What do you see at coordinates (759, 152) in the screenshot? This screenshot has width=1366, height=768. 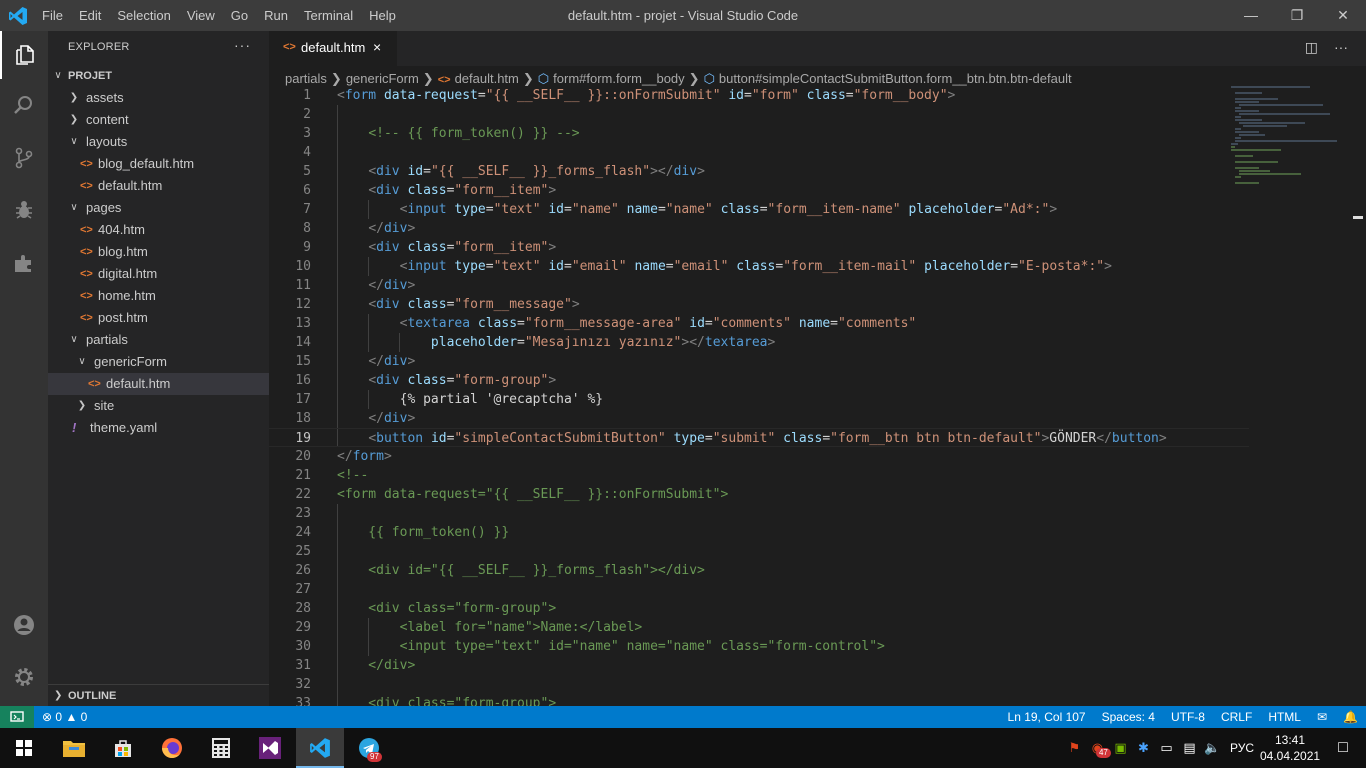 I see `code-line: 4` at bounding box center [759, 152].